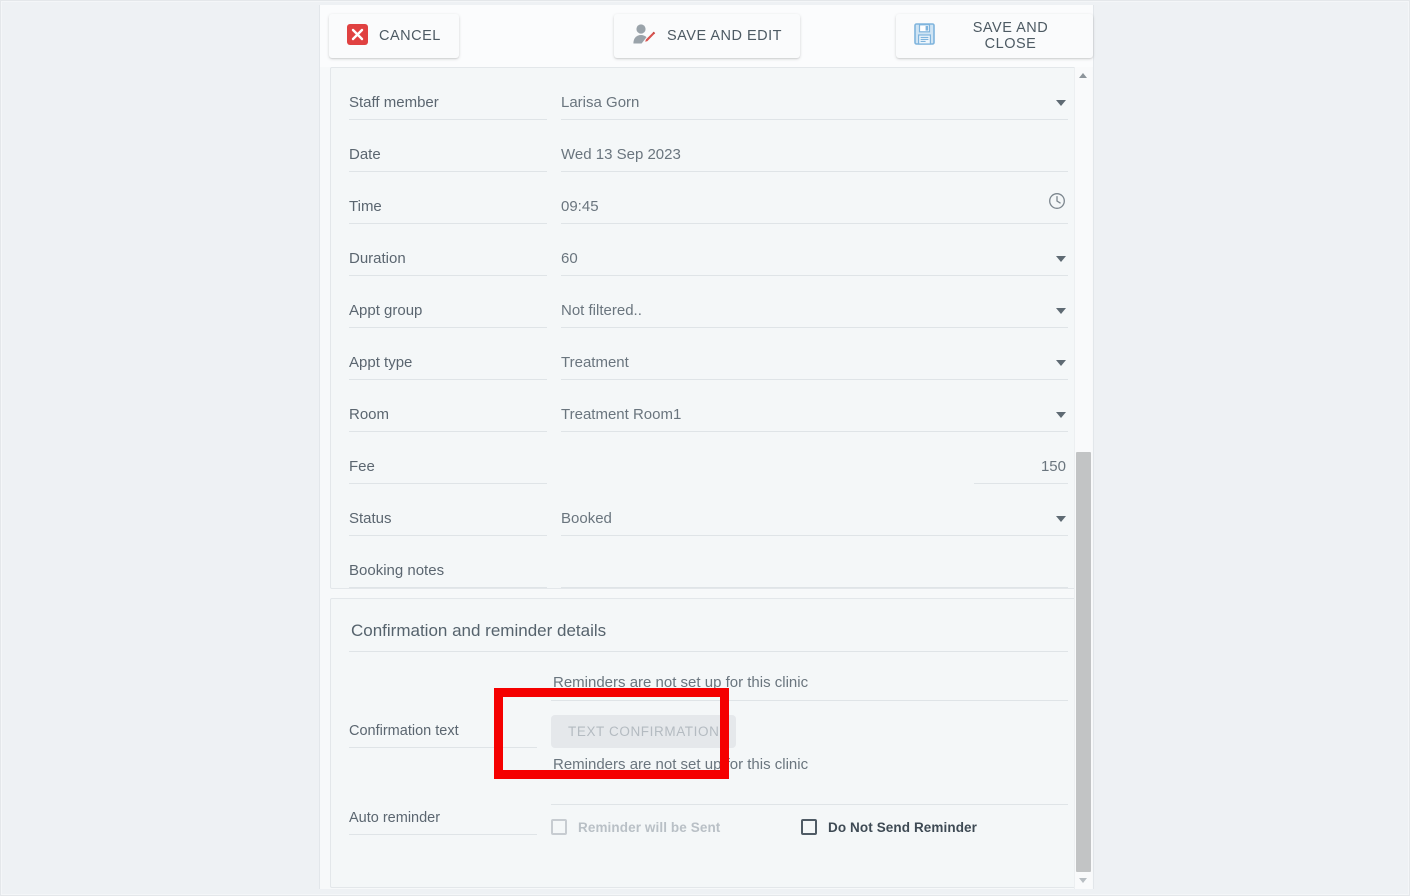  I want to click on label-status: Status, so click(448, 523).